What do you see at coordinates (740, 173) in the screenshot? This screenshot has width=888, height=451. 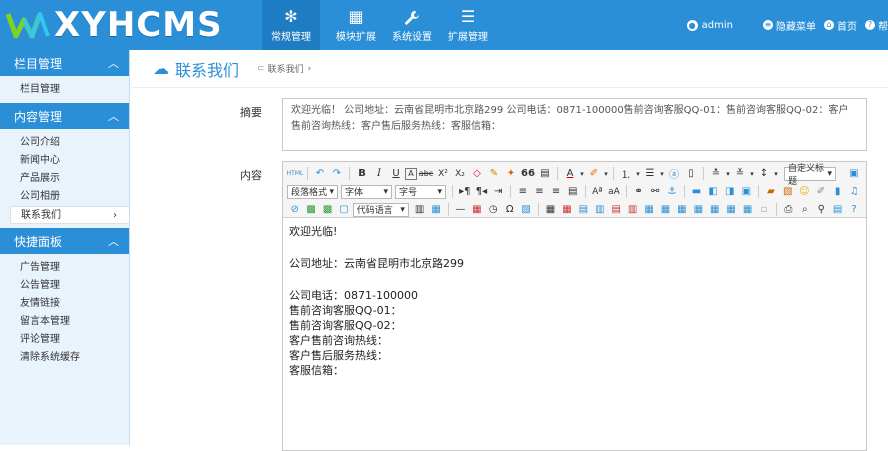 I see `row-spacing-bottom-icon: ≚` at bounding box center [740, 173].